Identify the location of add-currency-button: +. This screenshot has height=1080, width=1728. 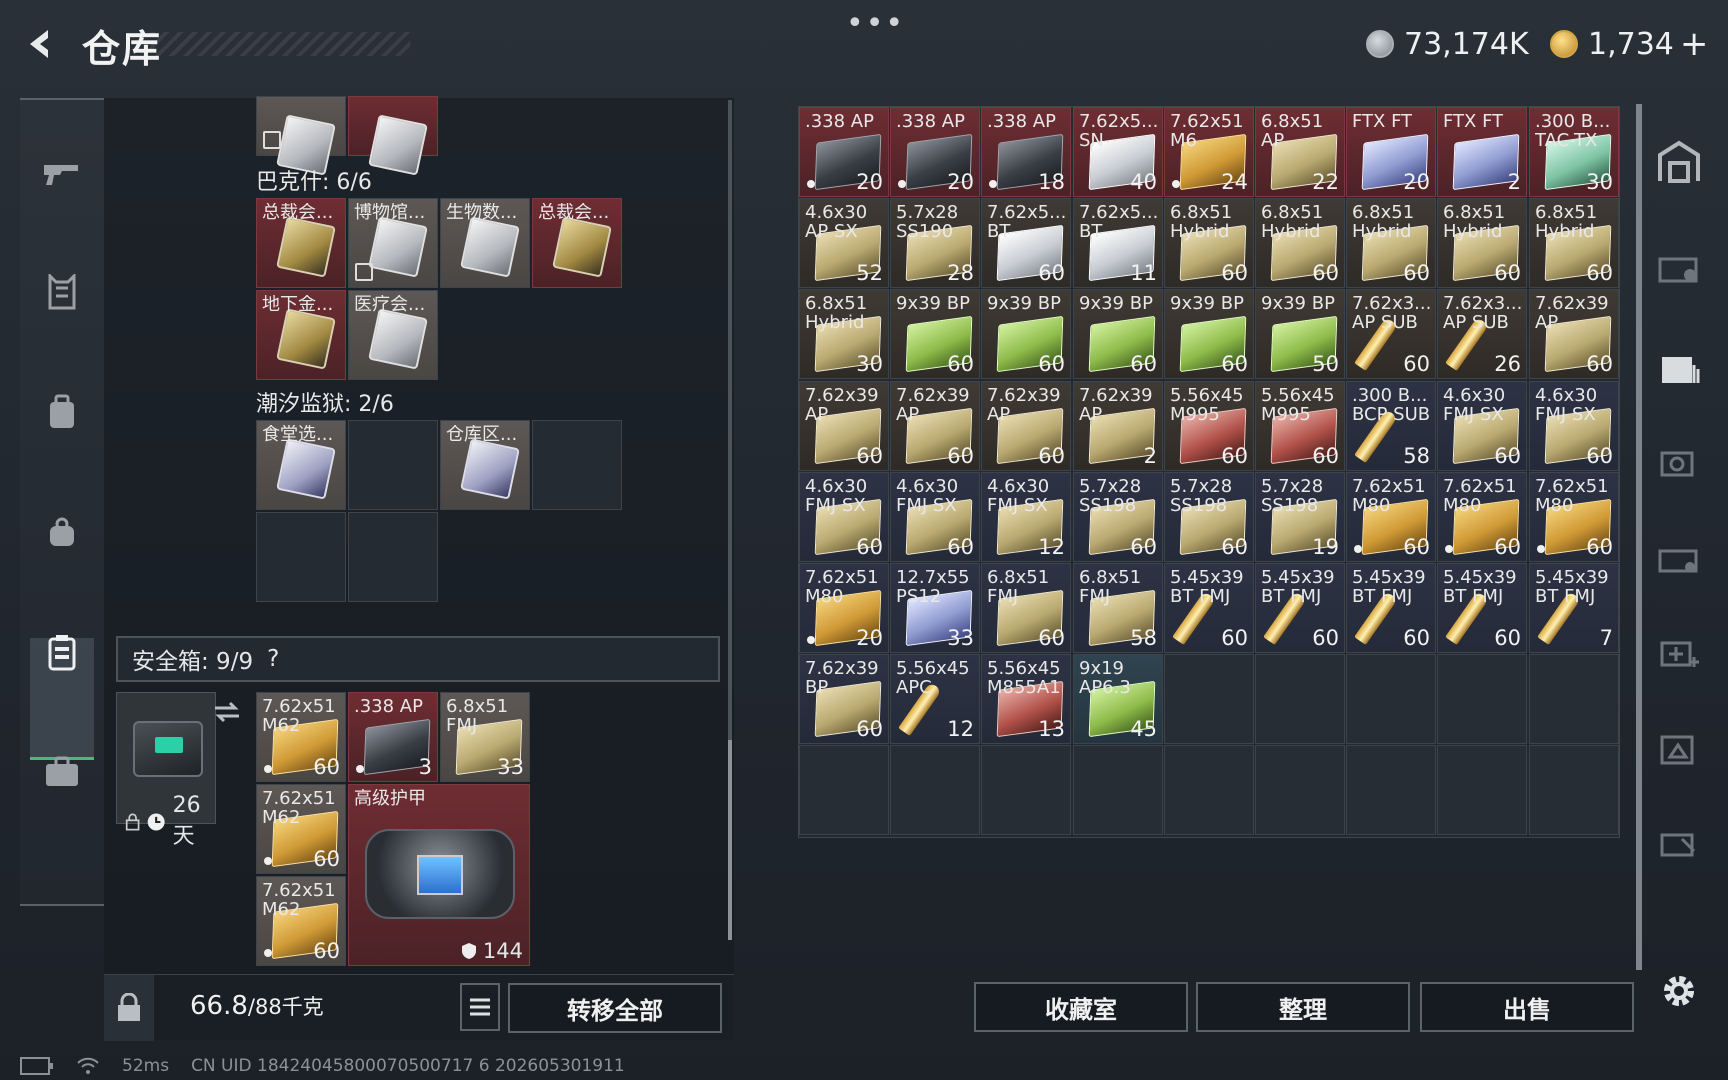
(1694, 44).